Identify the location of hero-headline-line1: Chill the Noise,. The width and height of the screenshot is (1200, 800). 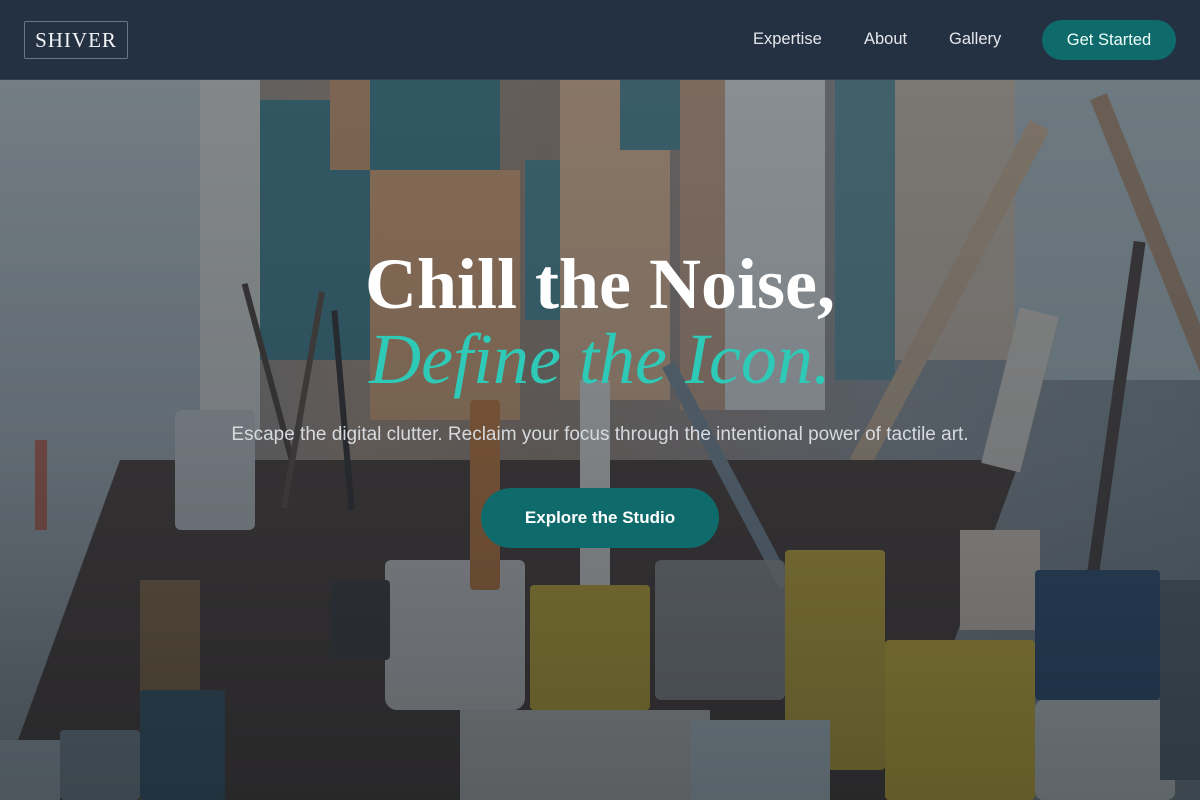
(599, 284).